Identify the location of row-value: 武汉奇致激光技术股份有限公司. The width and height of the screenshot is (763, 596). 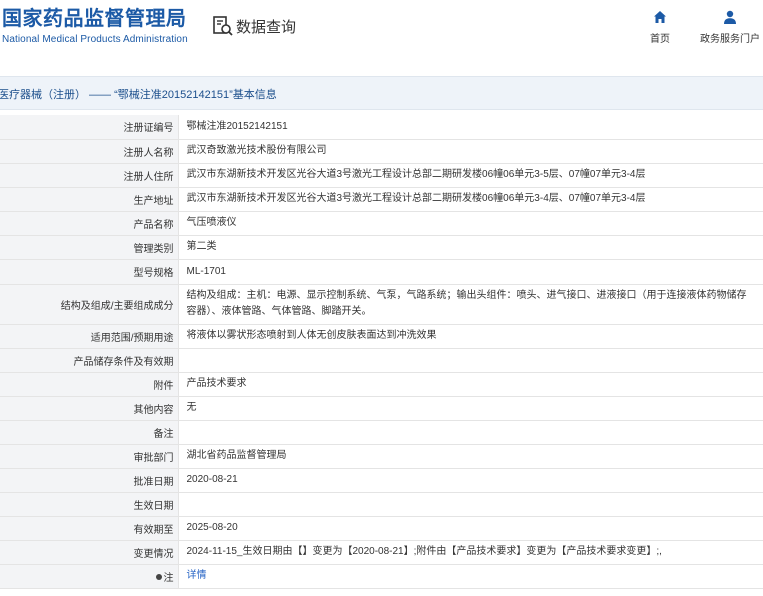
(470, 151).